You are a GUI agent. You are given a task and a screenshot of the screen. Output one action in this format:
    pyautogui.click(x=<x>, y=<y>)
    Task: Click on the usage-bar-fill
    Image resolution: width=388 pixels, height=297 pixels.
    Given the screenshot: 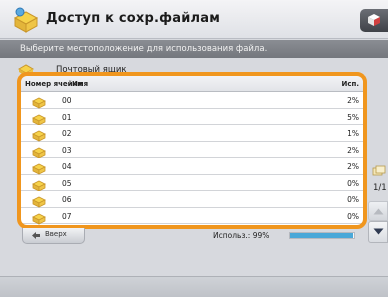 What is the action you would take?
    pyautogui.click(x=322, y=235)
    